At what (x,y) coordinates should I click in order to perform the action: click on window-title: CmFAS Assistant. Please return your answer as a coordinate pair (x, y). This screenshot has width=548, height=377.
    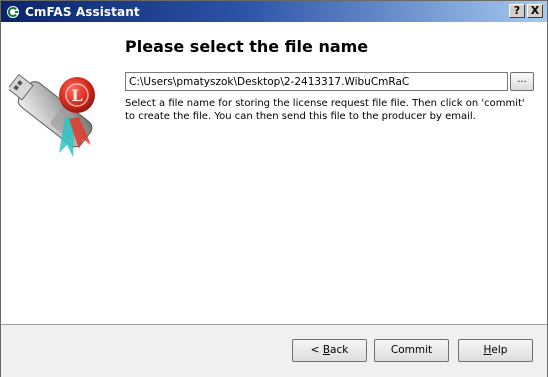
    Looking at the image, I should click on (82, 11).